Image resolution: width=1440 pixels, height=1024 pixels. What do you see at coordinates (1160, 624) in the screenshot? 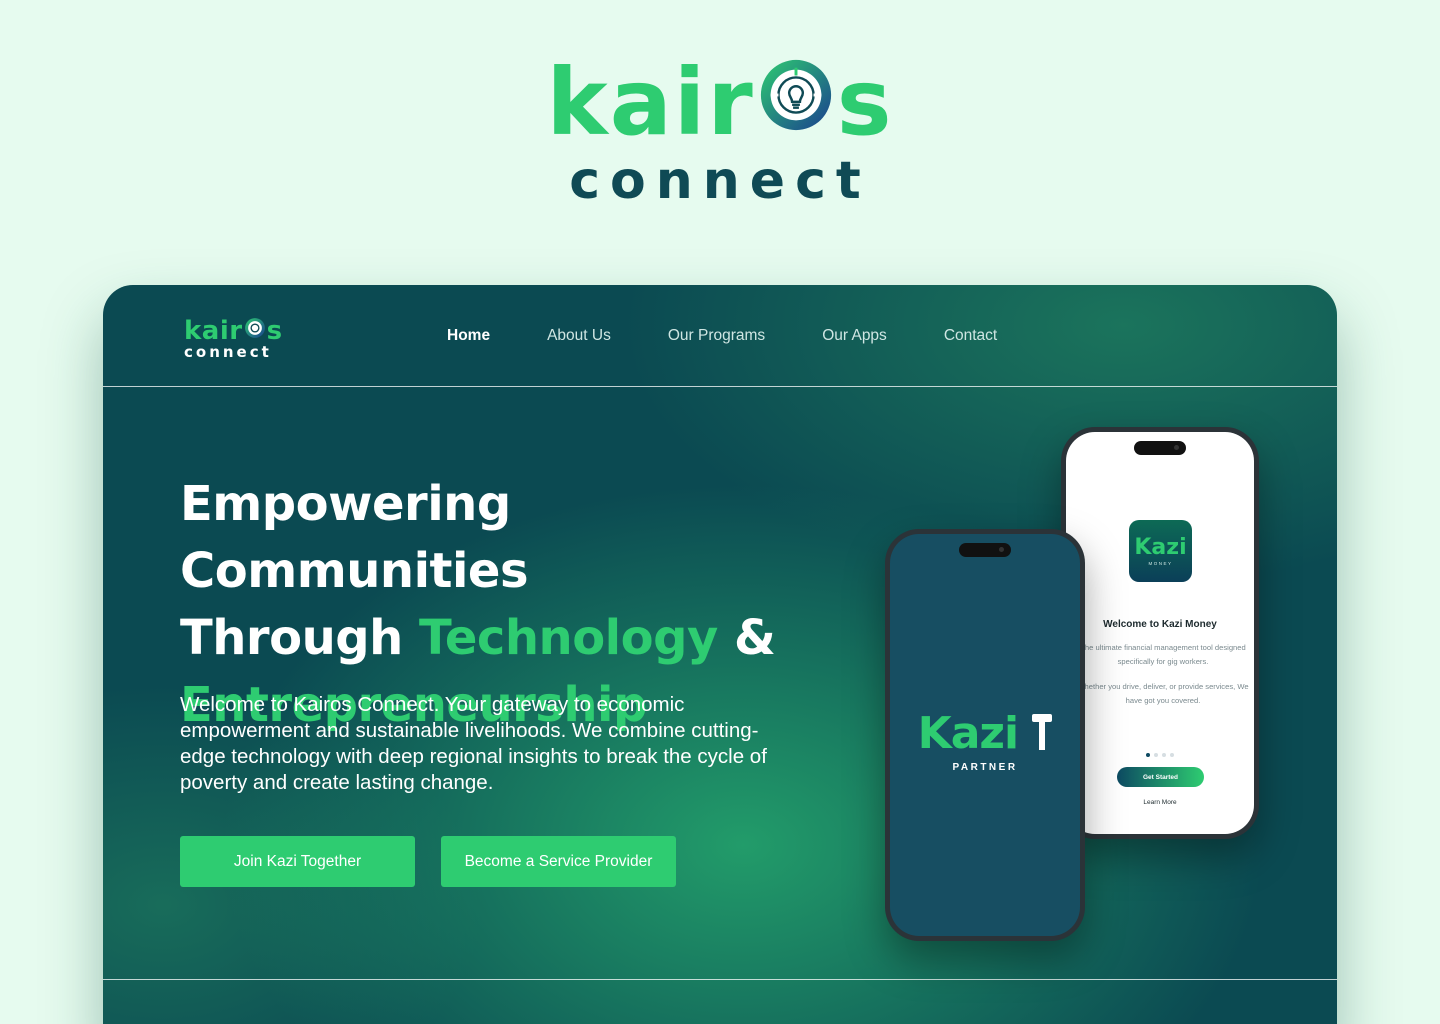
I see `kazi-money-title: Welcome to Kazi Money` at bounding box center [1160, 624].